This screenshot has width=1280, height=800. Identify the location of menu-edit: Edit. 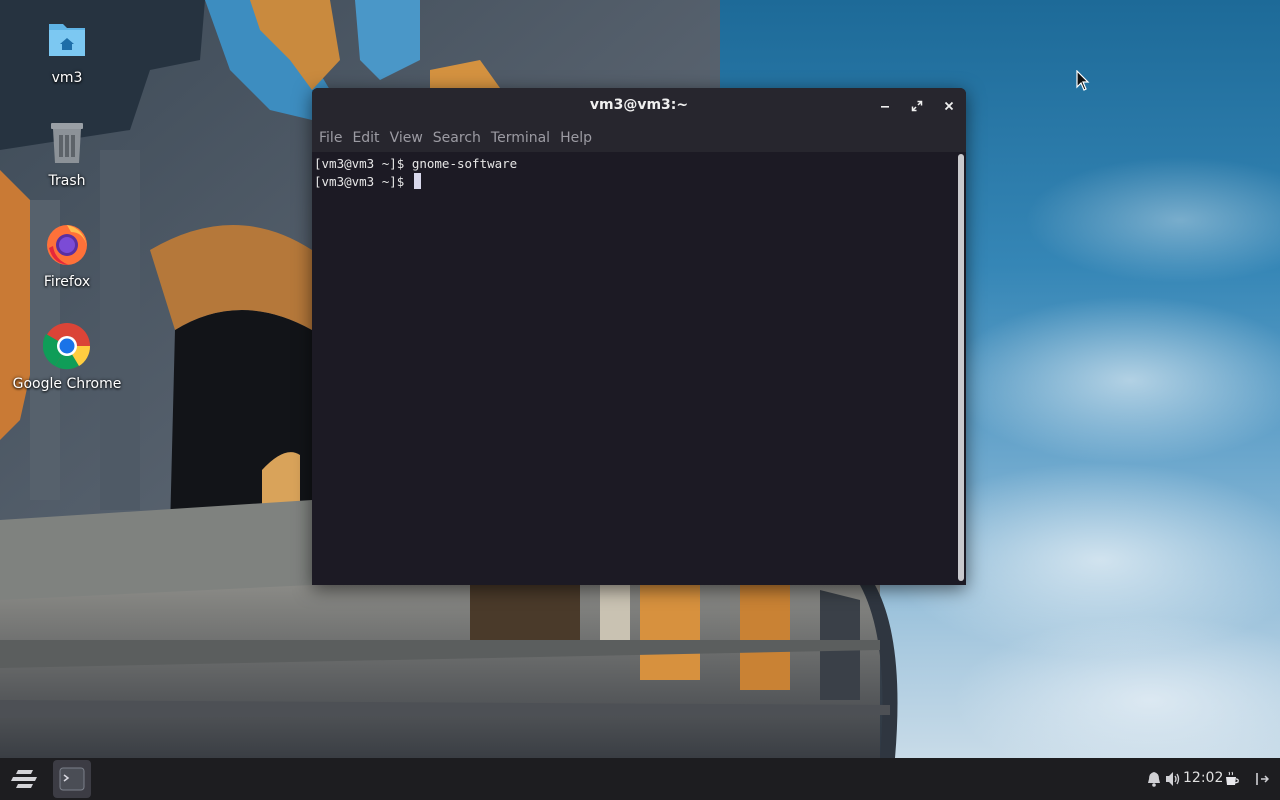
(365, 138).